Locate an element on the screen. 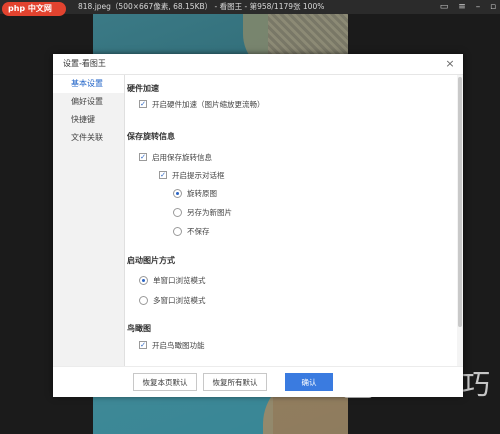  rotate-enable-checkbox: ✓ 启用保存旋转信息 is located at coordinates (175, 158).